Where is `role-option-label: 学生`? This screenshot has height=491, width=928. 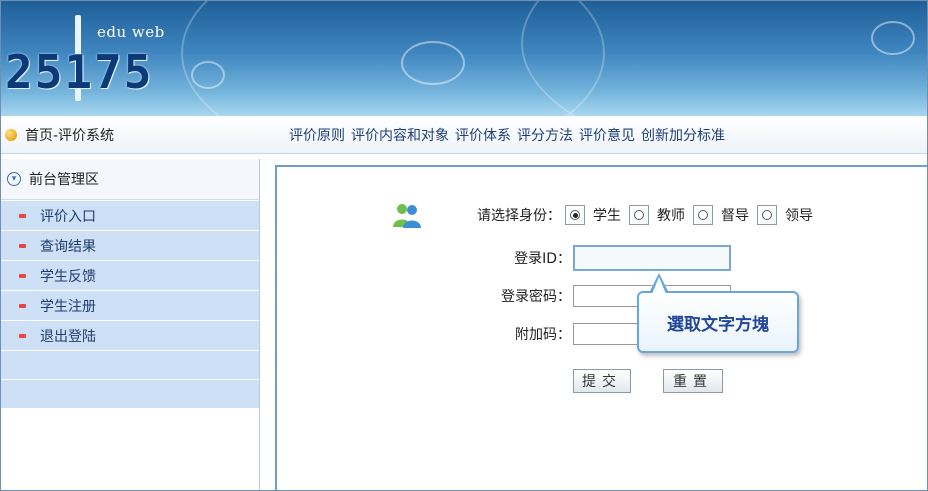
role-option-label: 学生 is located at coordinates (607, 216).